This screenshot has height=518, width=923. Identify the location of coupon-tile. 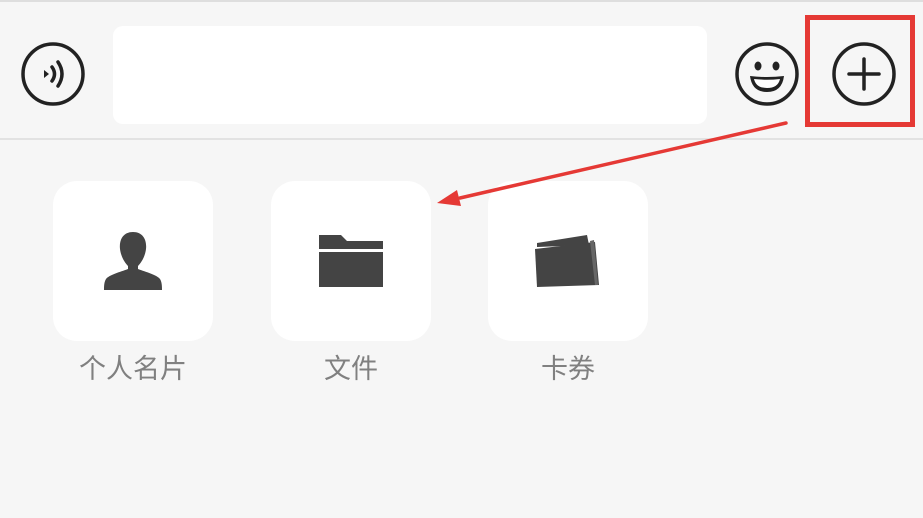
(568, 261).